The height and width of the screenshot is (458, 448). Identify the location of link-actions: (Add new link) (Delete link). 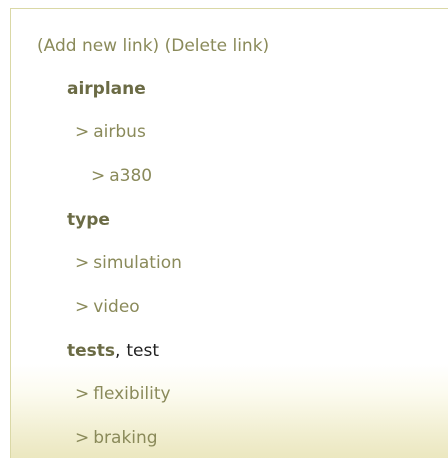
(153, 46).